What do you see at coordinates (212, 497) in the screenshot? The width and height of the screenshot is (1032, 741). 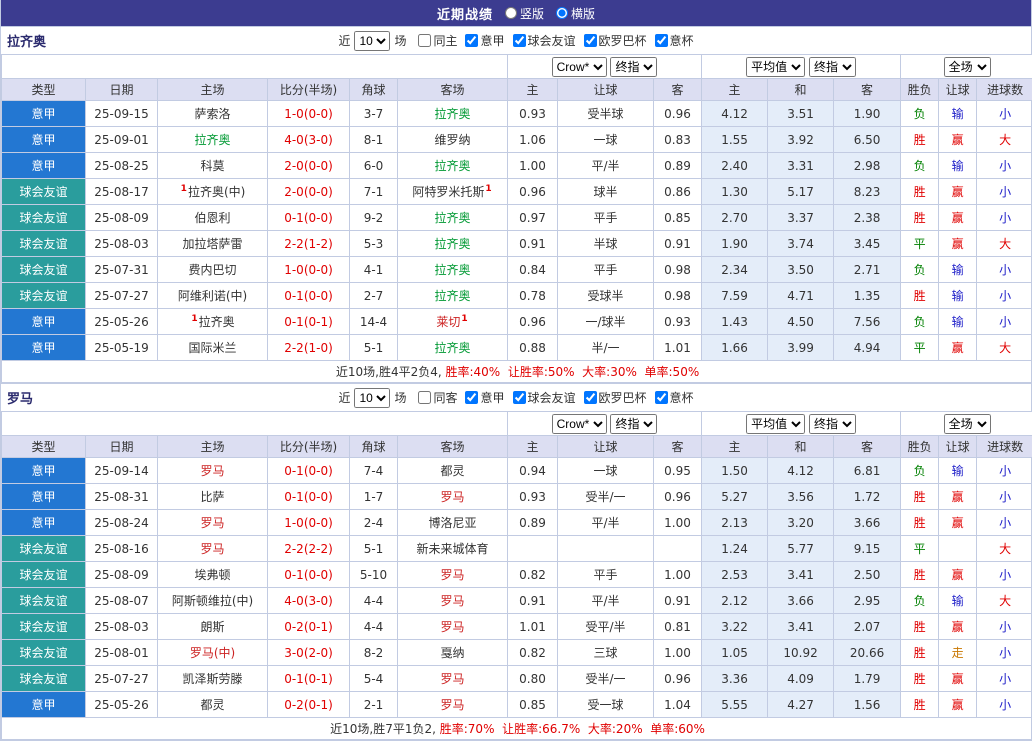 I see `team-name: 比萨` at bounding box center [212, 497].